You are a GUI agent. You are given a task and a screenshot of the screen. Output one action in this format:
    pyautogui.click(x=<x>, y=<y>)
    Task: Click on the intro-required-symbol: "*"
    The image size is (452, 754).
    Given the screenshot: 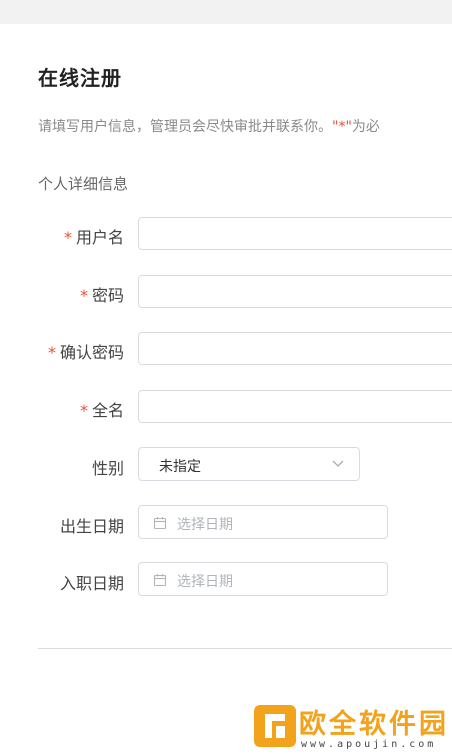 What is the action you would take?
    pyautogui.click(x=342, y=127)
    